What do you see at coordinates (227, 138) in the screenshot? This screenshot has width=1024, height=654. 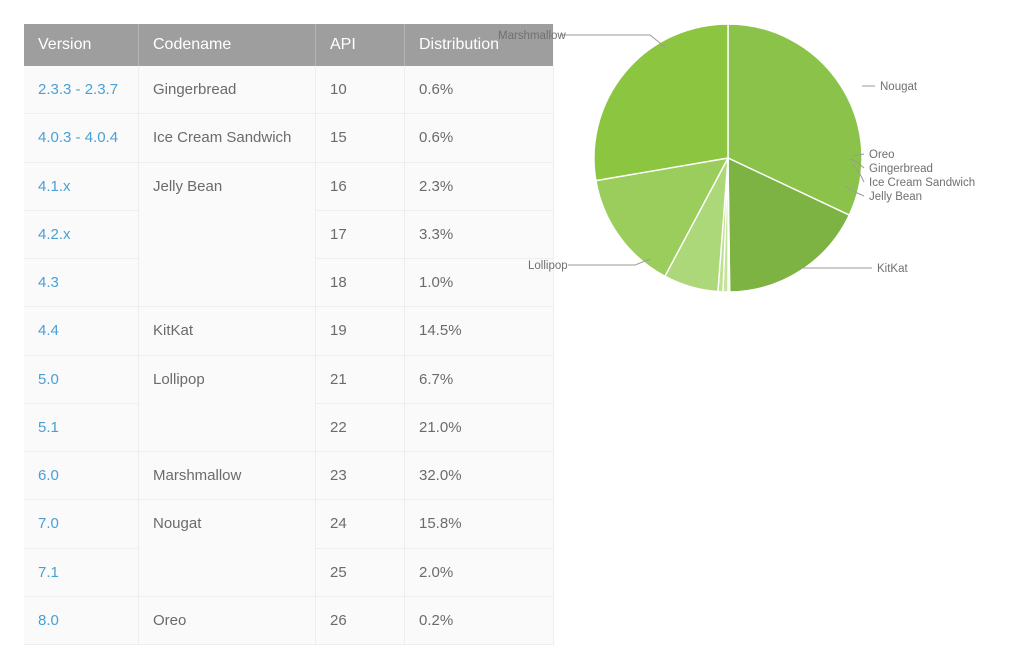 I see `cell-codename: Ice Cream Sandwich` at bounding box center [227, 138].